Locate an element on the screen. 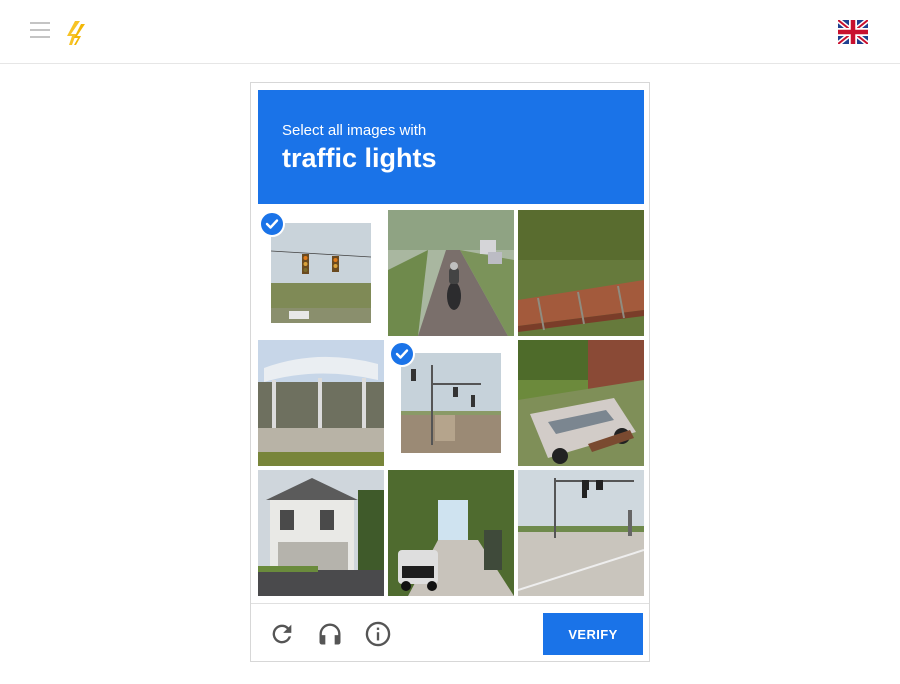 Image resolution: width=900 pixels, height=684 pixels. headphones-icon is located at coordinates (330, 634).